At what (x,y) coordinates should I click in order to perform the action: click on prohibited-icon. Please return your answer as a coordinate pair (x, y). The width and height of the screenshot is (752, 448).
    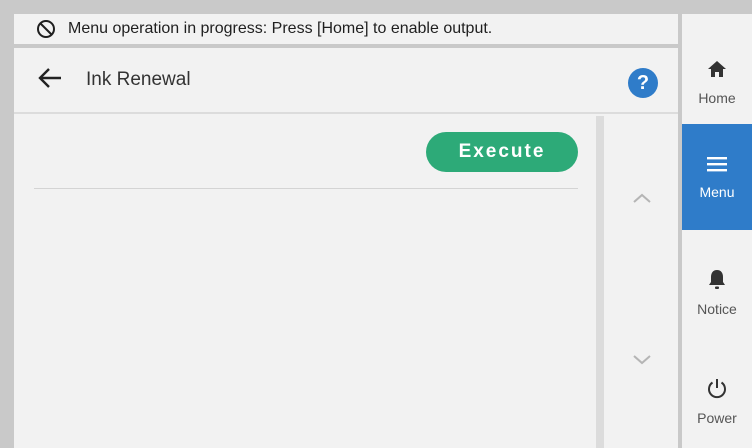
    Looking at the image, I should click on (46, 29).